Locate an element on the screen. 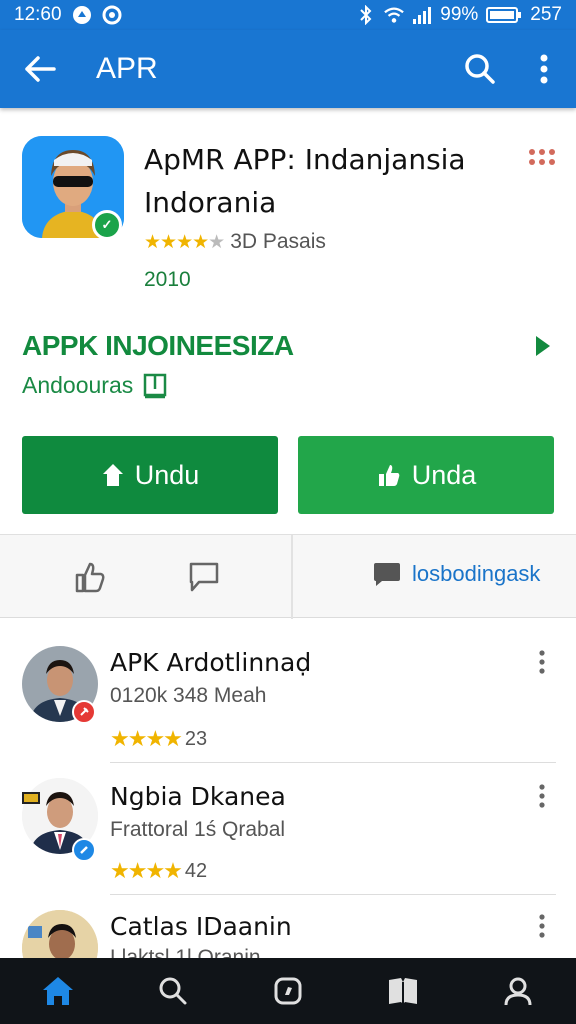  category-label: Andoouras is located at coordinates (78, 385).